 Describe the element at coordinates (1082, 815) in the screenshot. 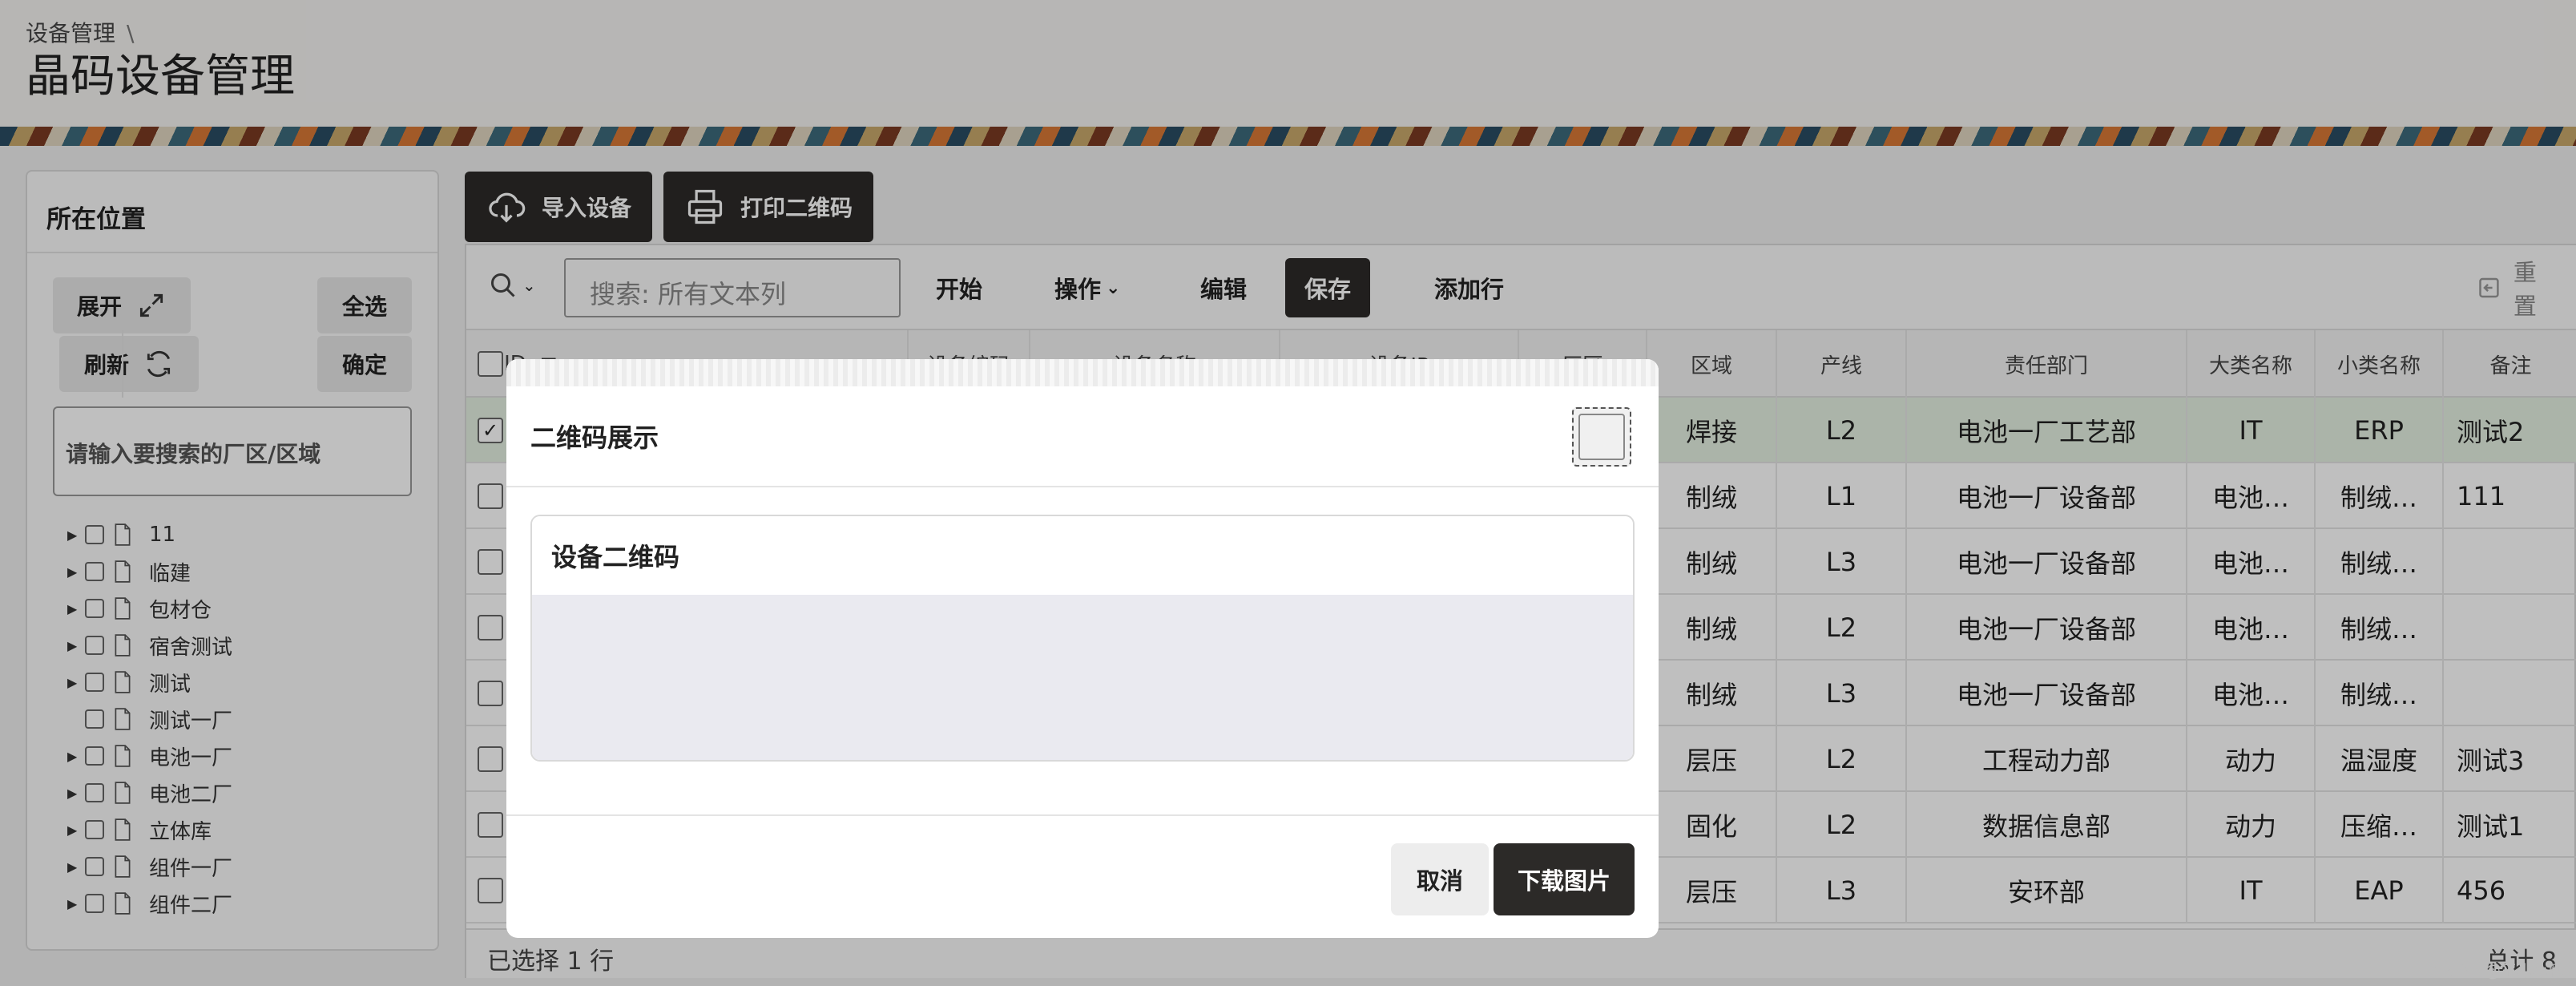

I see `dialog-footer-divider` at that location.